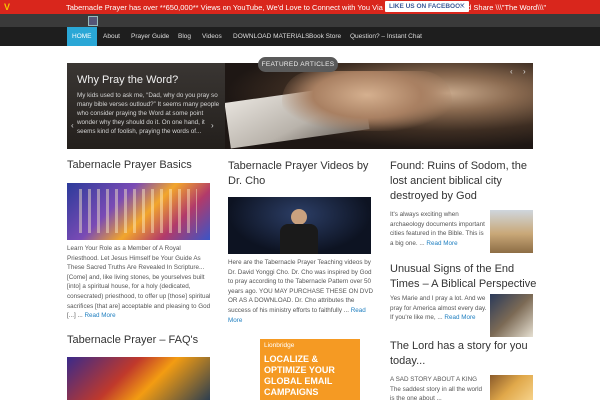  What do you see at coordinates (511, 387) in the screenshot?
I see `king-story-thumbnail` at bounding box center [511, 387].